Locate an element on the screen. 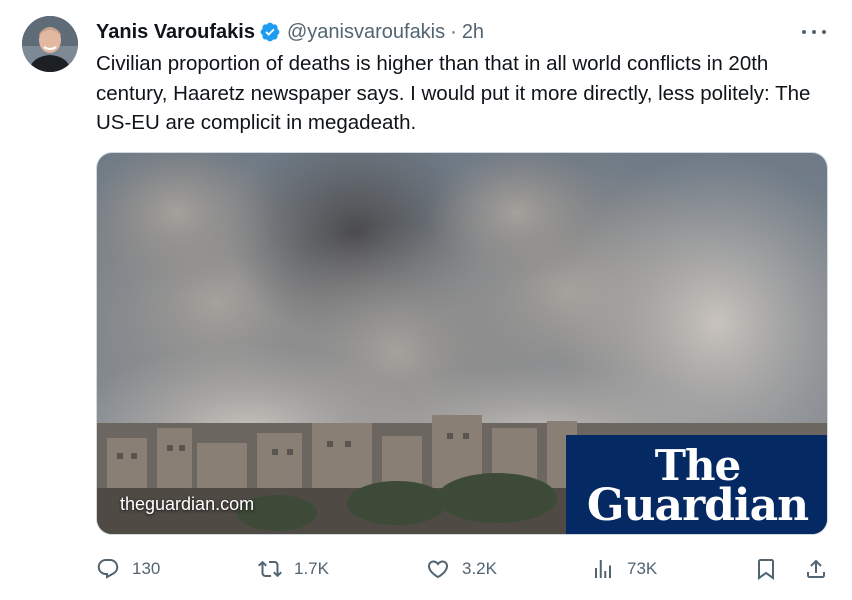 This screenshot has width=852, height=600. retweet-button: 1.7K is located at coordinates (293, 569).